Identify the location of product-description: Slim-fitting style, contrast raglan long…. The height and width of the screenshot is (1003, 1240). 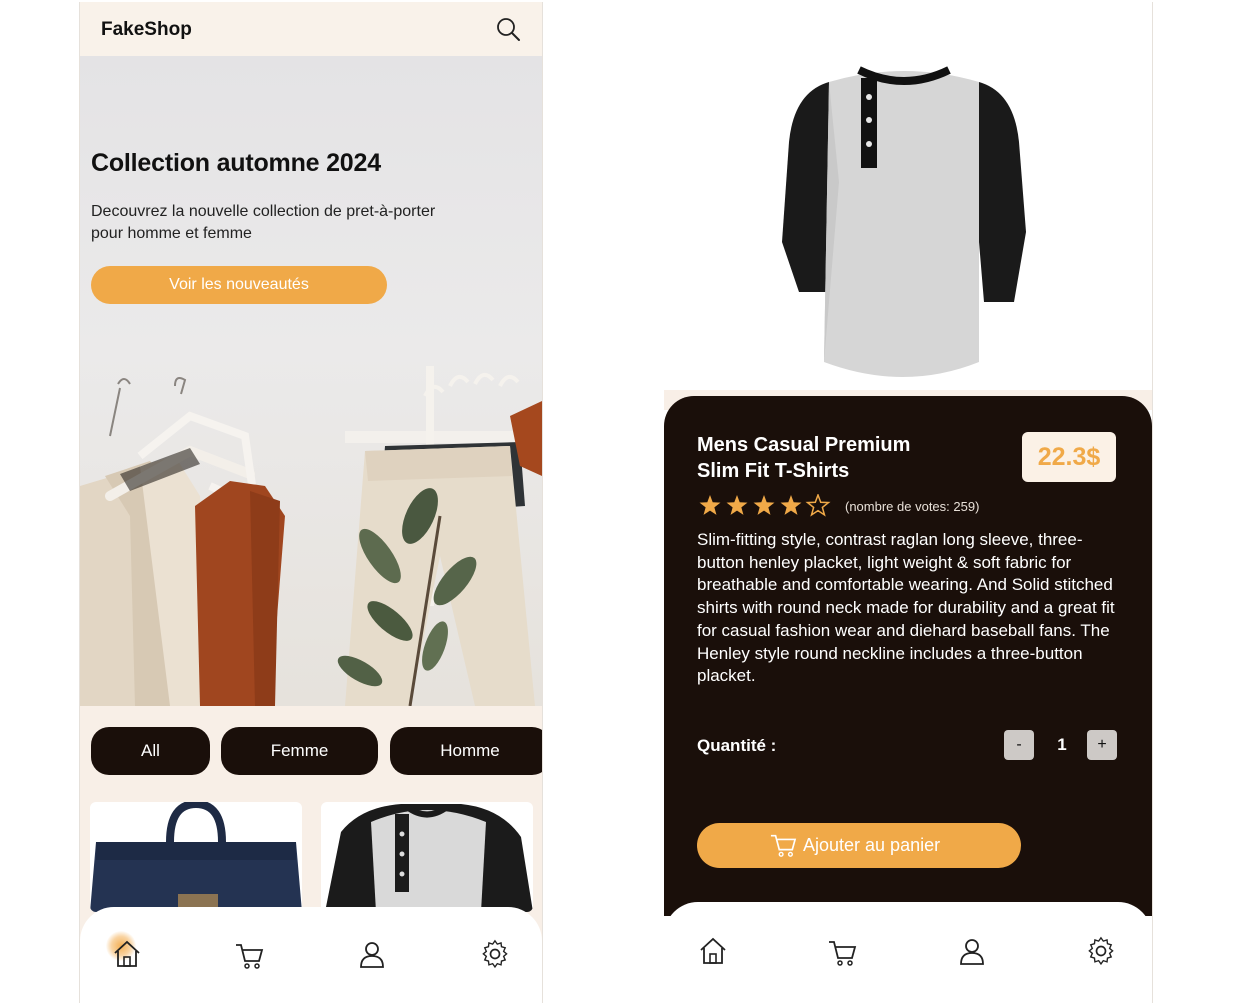
(906, 608).